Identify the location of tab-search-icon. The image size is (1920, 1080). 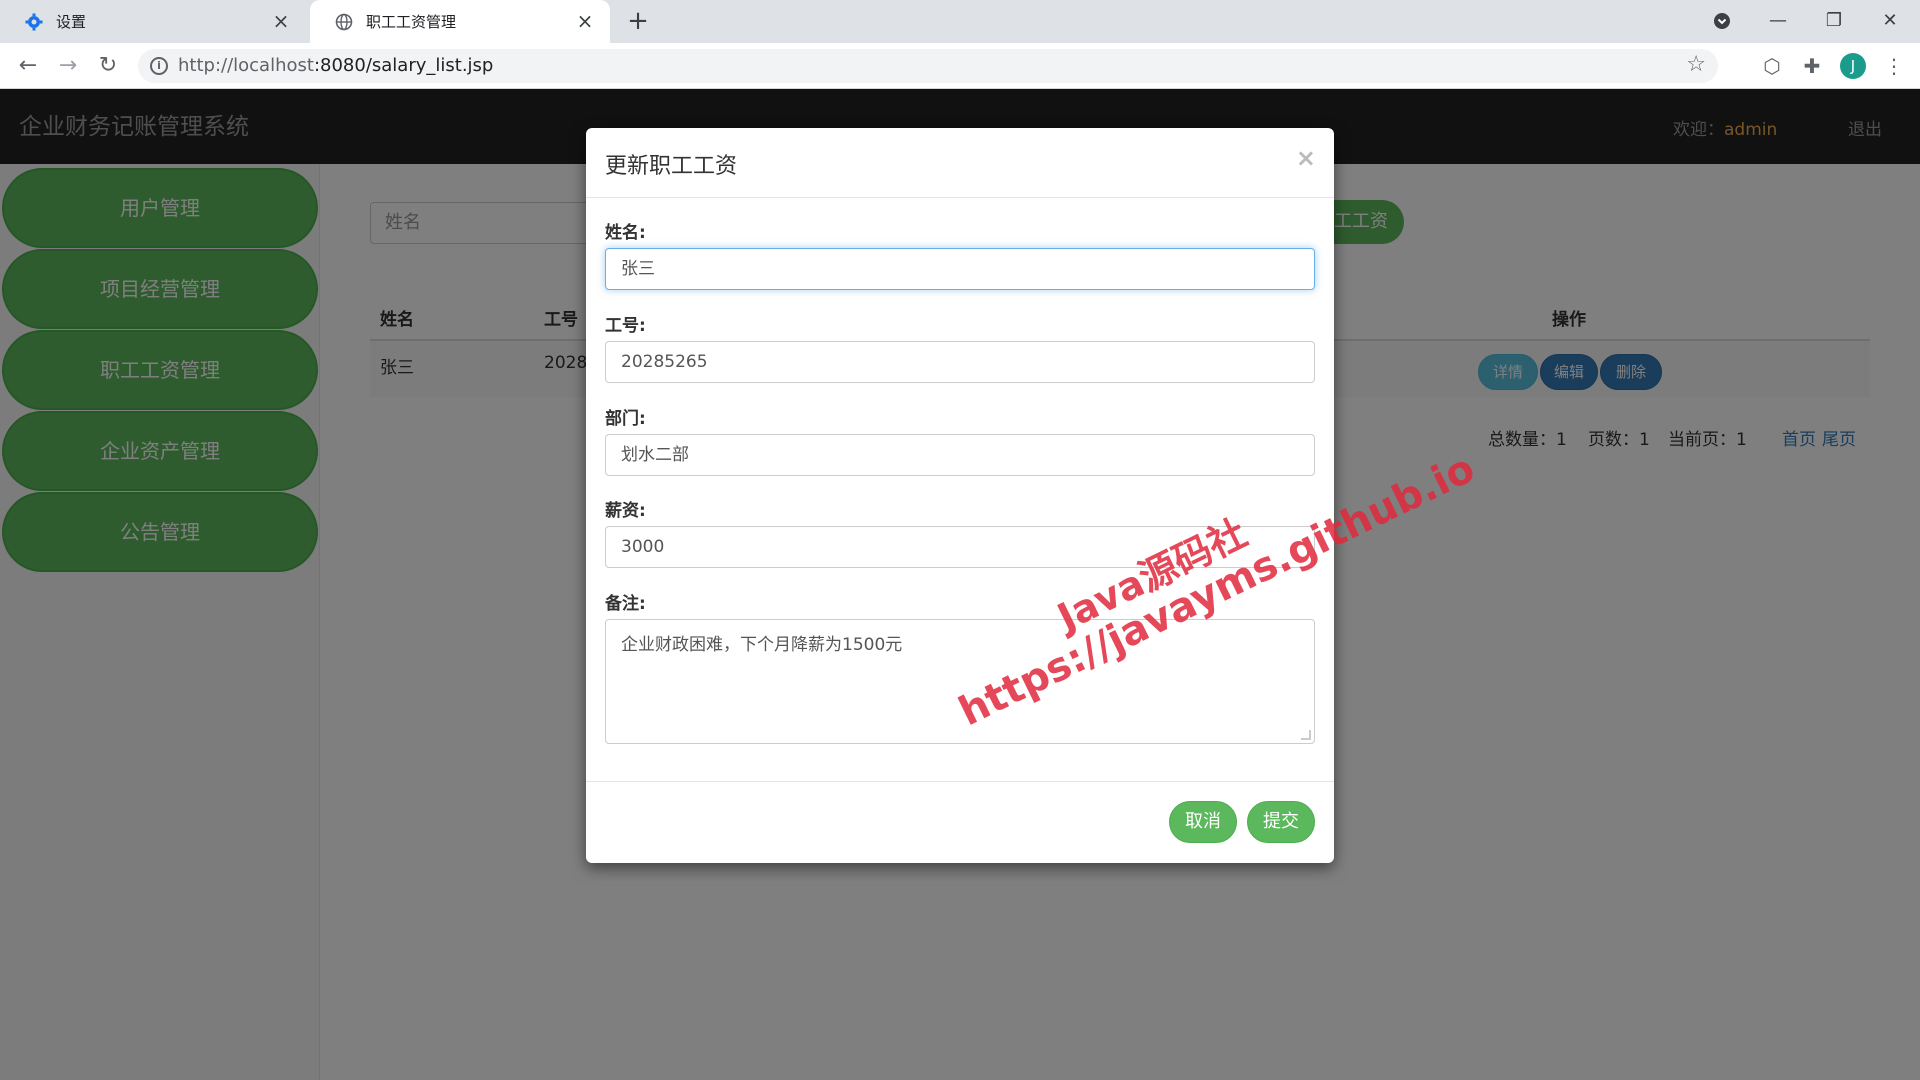
(1722, 21).